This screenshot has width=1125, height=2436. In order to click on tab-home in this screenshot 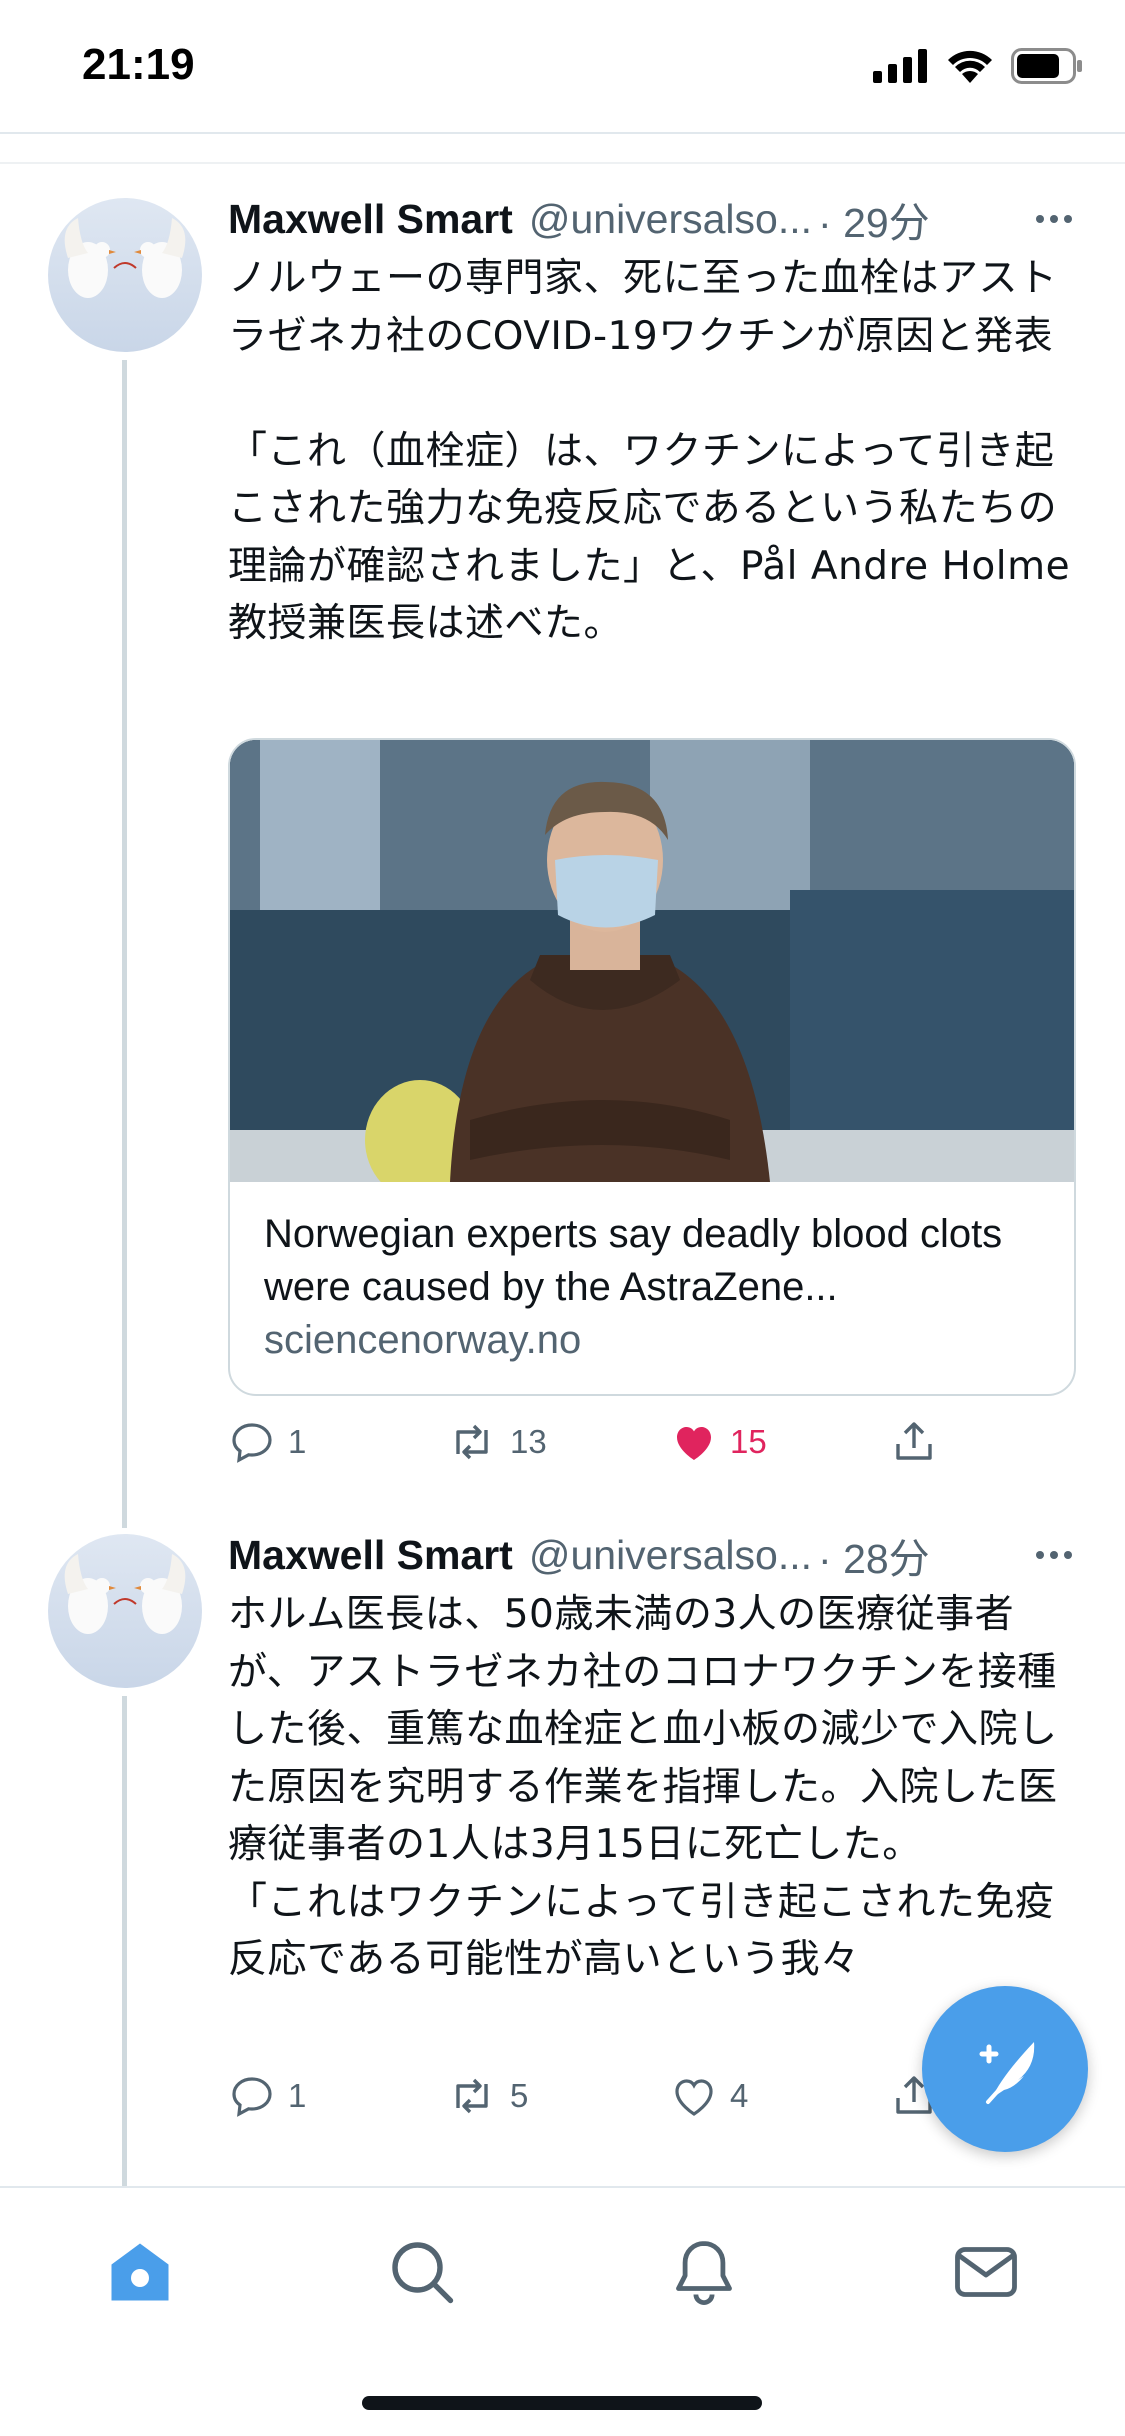, I will do `click(140, 2272)`.